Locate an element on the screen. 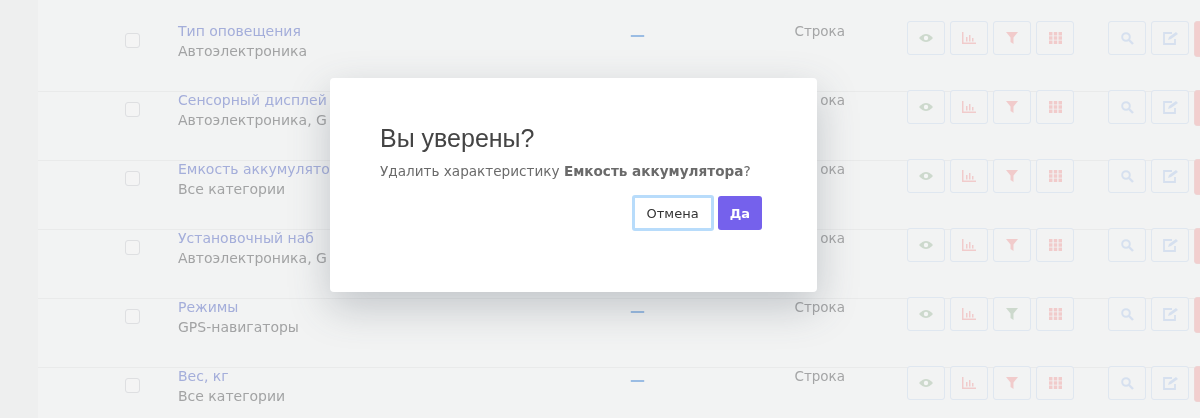  attribute-name-link: Емкость аккумулято is located at coordinates (254, 169).